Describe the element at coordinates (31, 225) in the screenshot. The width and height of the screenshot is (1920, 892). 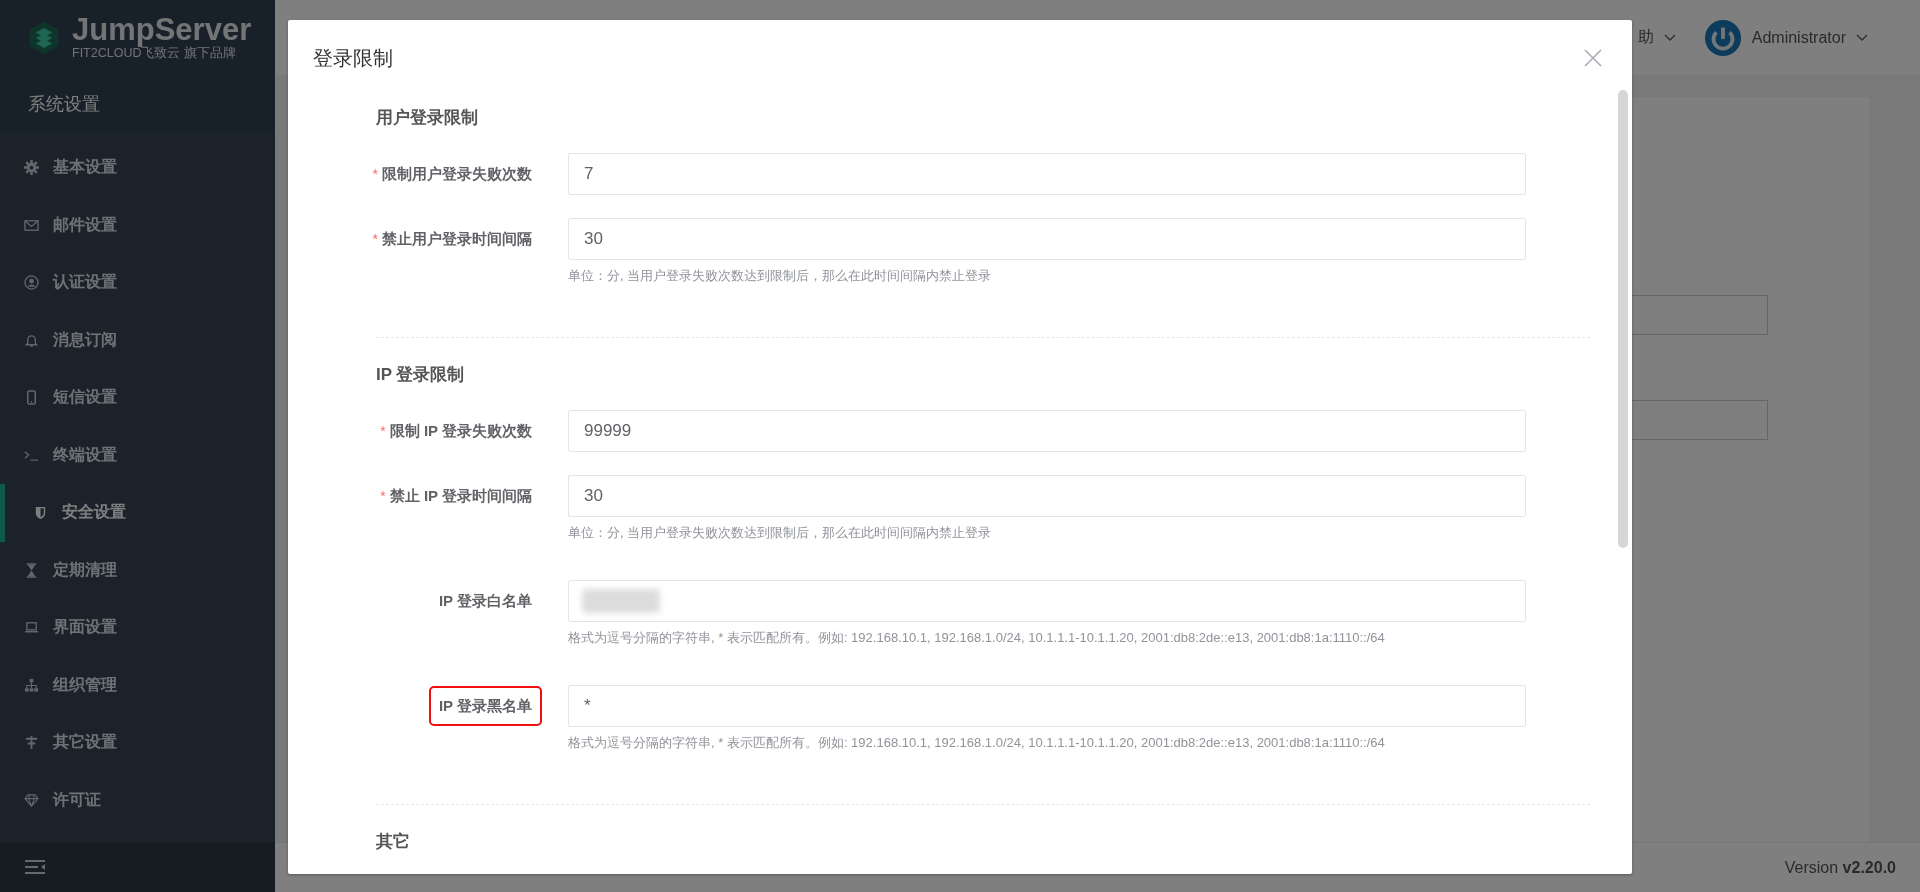
I see `envelope-icon` at that location.